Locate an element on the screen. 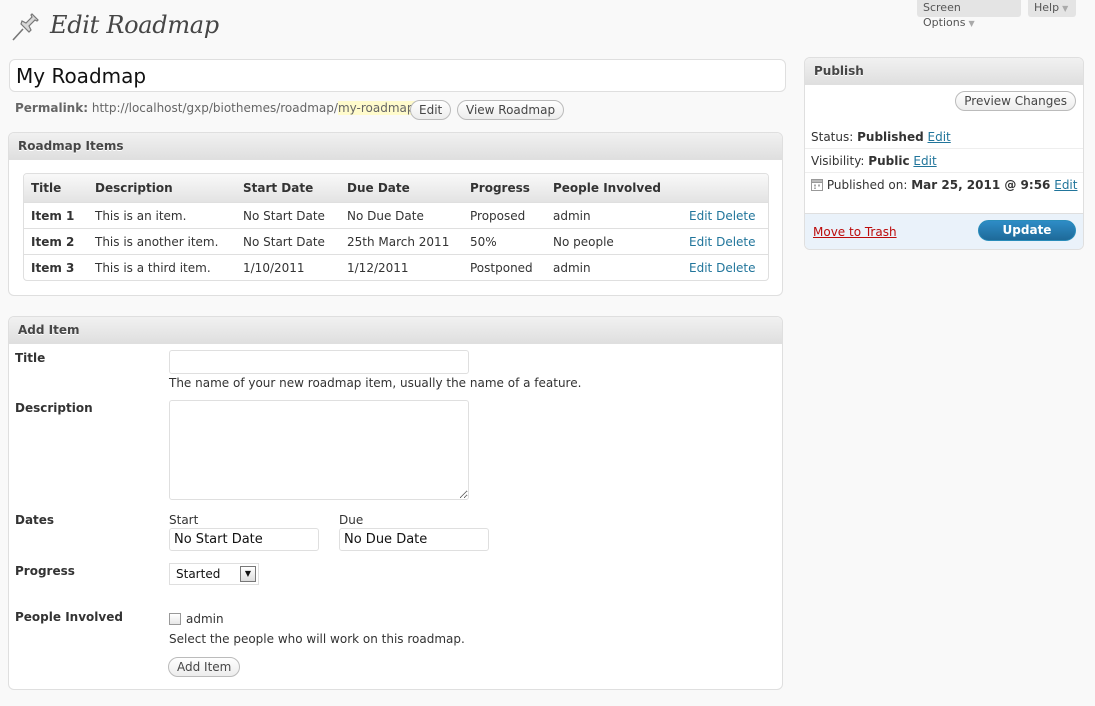  publish-actions: Move to Trash Update is located at coordinates (944, 231).